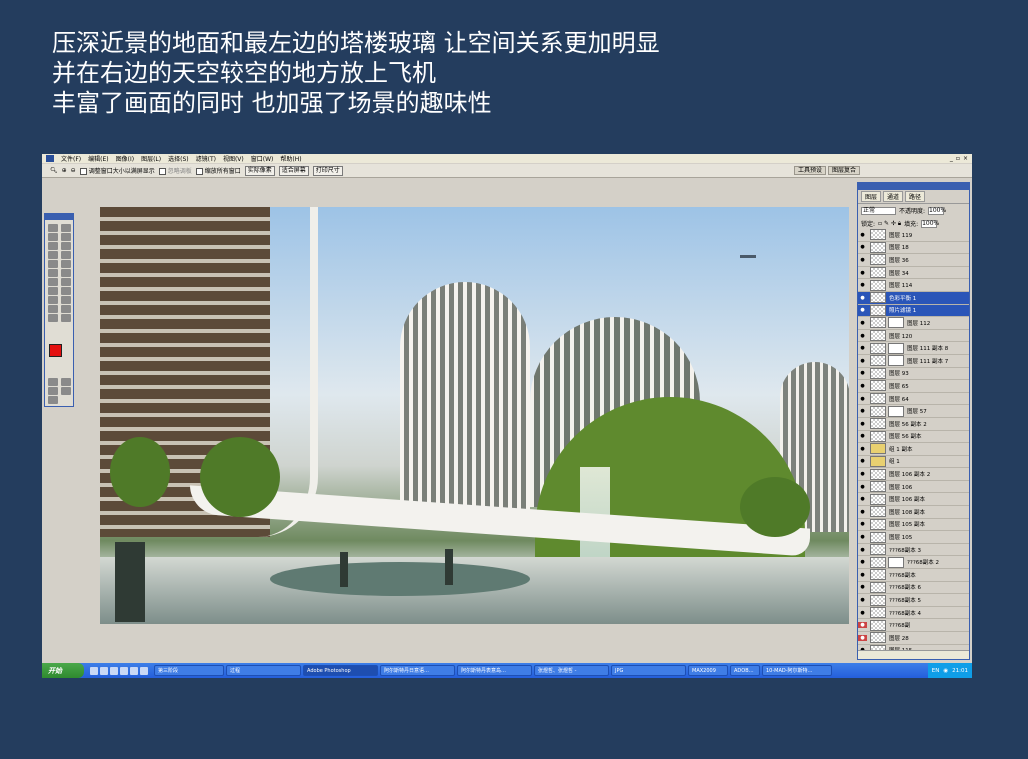 The image size is (1028, 759). I want to click on layer-row: ● ???68副本 5, so click(913, 600).